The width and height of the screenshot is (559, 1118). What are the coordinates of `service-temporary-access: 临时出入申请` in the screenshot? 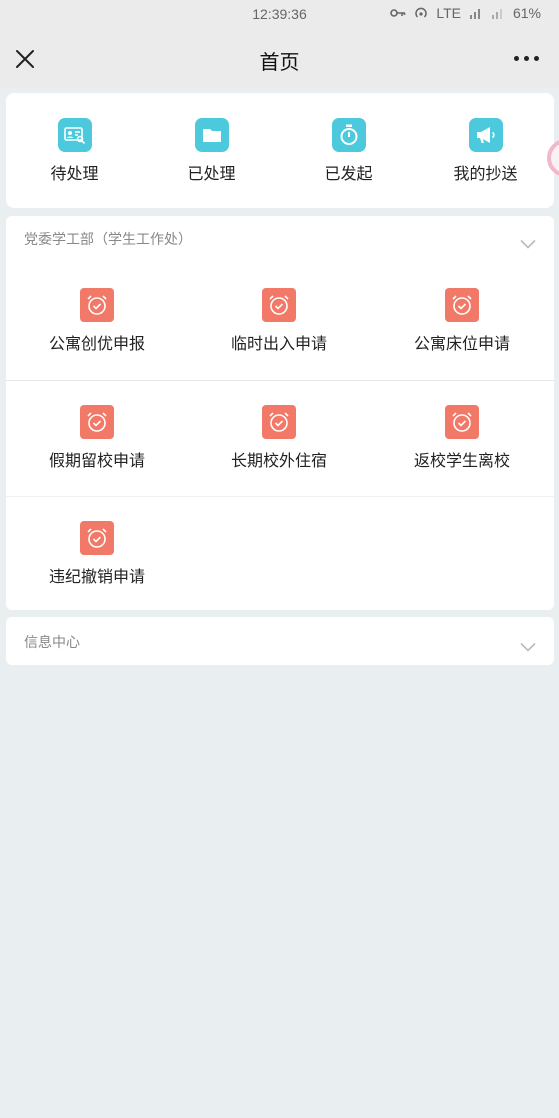 It's located at (279, 321).